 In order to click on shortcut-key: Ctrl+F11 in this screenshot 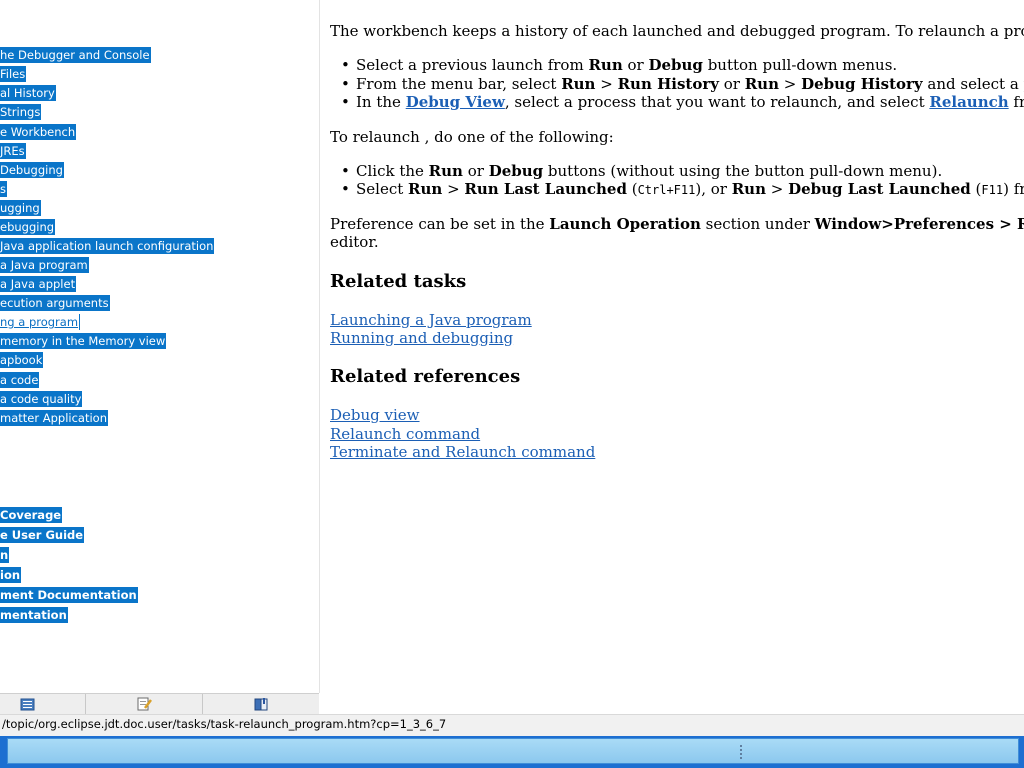, I will do `click(666, 190)`.